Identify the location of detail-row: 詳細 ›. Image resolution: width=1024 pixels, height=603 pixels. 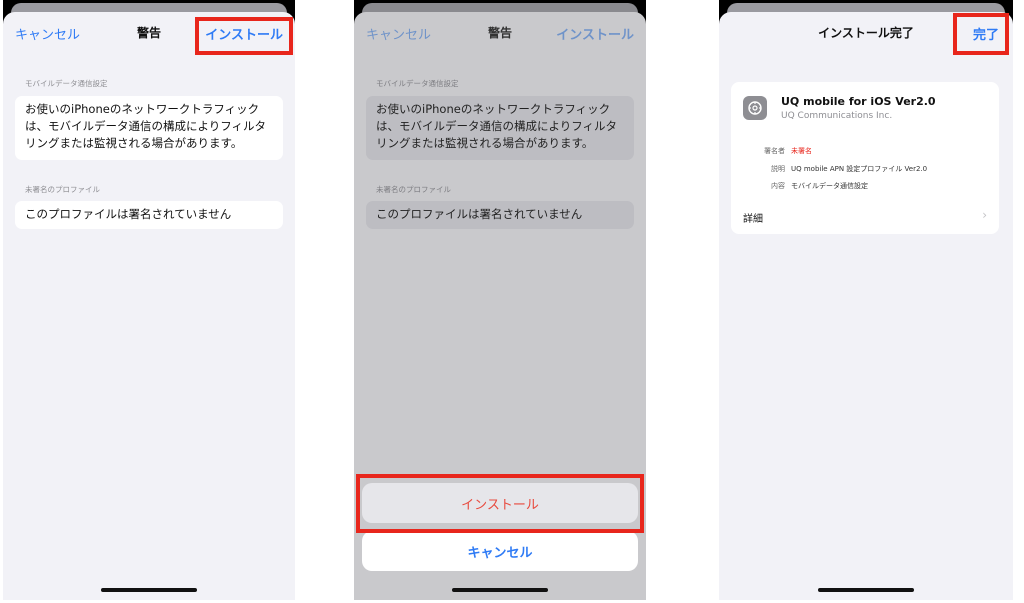
(865, 218).